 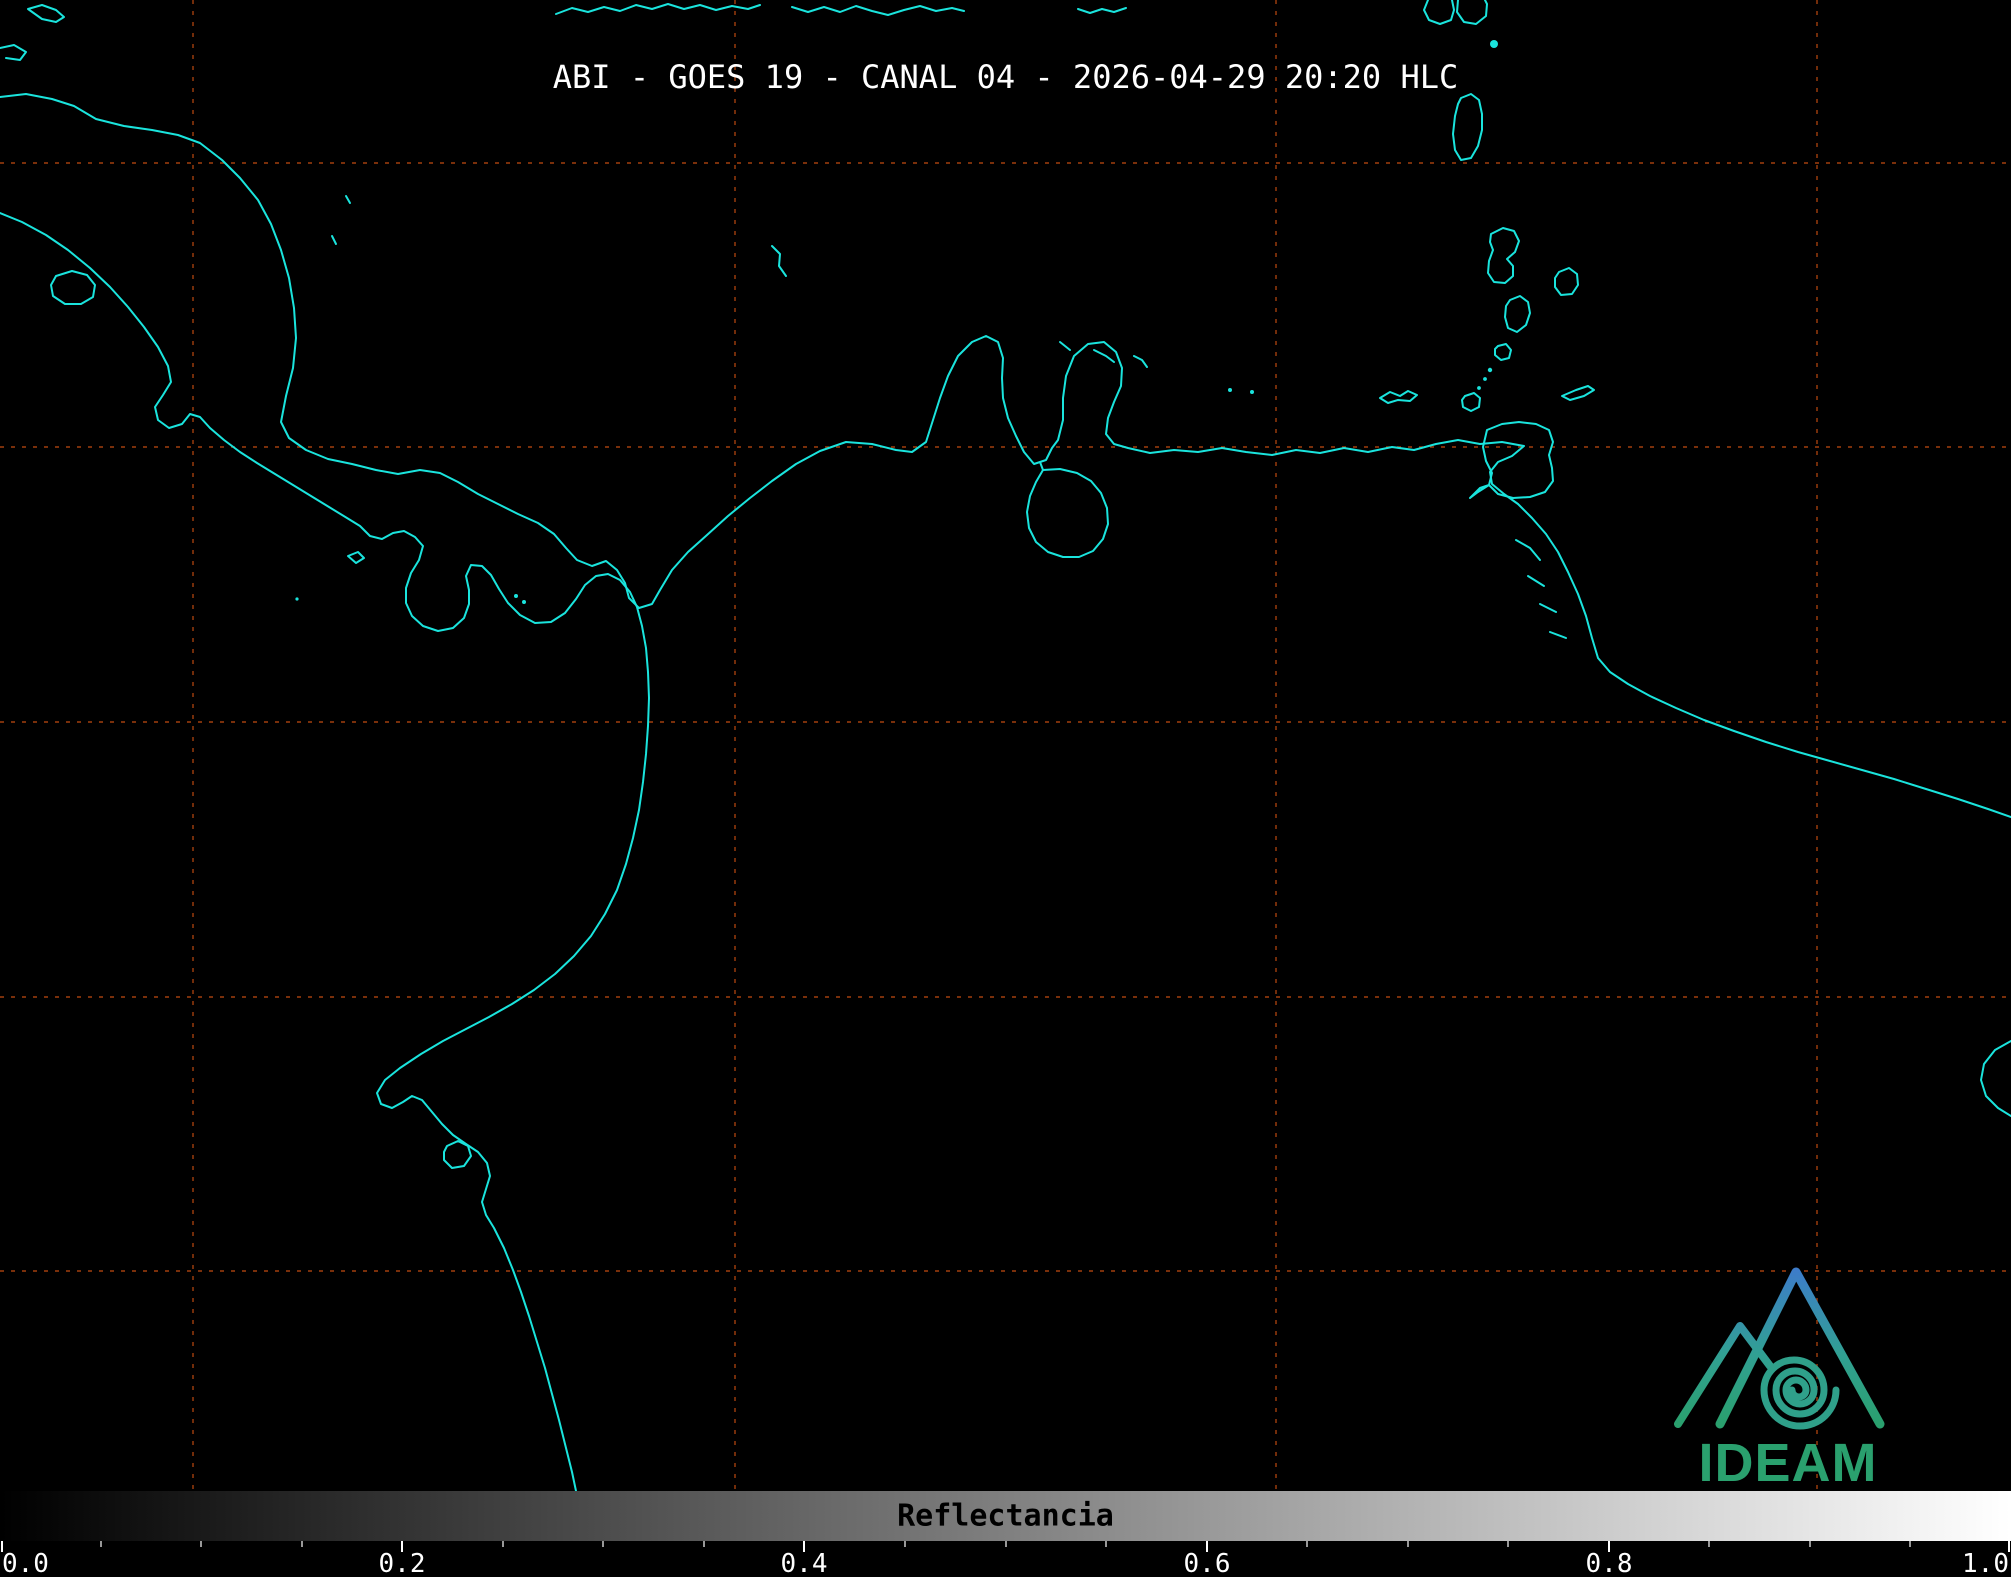 What do you see at coordinates (348, 199) in the screenshot?
I see `coastline-providencia` at bounding box center [348, 199].